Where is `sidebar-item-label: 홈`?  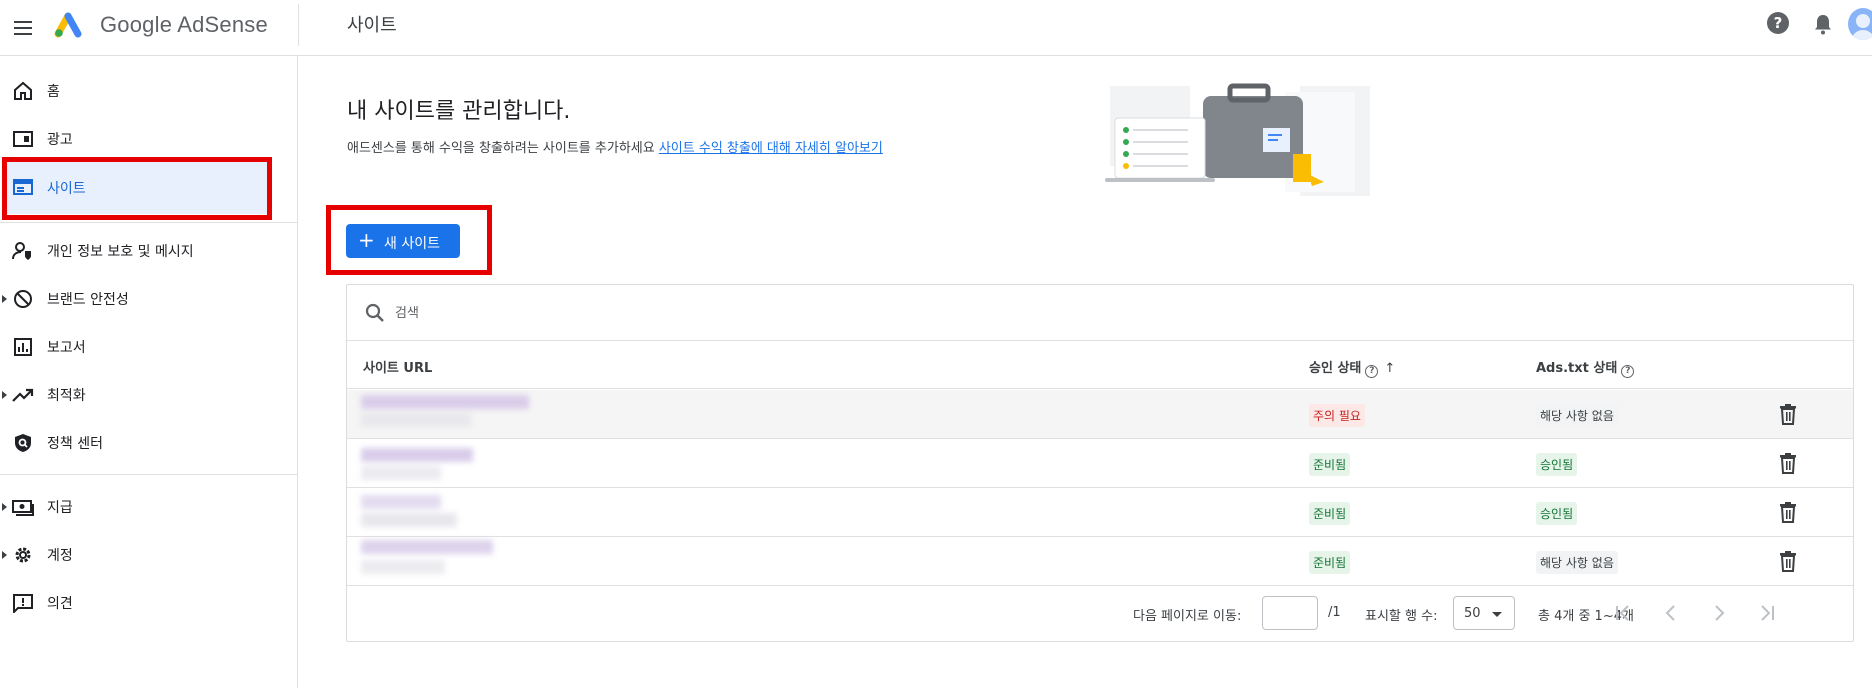 sidebar-item-label: 홈 is located at coordinates (53, 92).